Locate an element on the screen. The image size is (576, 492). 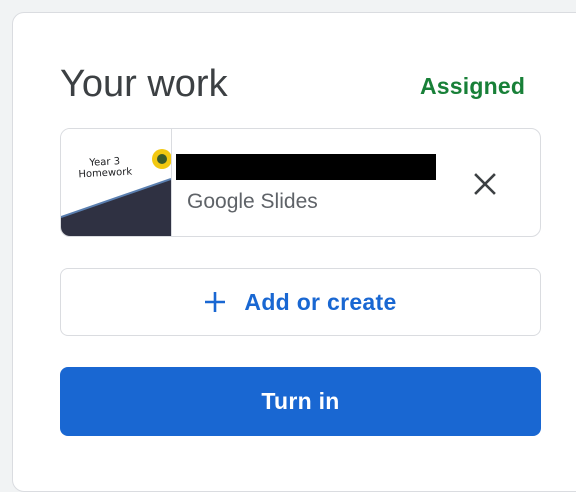
status-badge: Assigned is located at coordinates (473, 86).